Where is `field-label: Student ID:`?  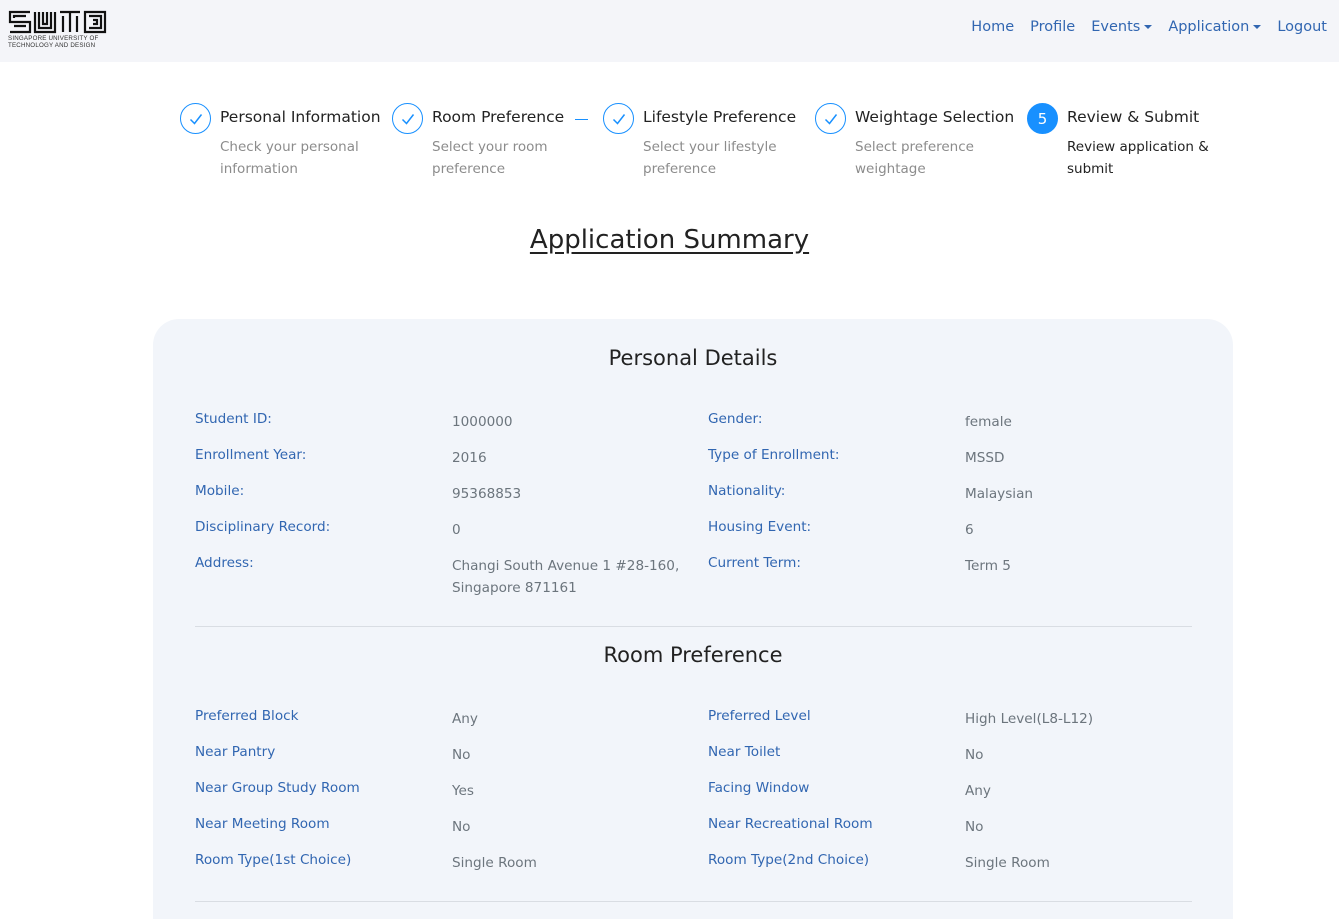 field-label: Student ID: is located at coordinates (233, 419).